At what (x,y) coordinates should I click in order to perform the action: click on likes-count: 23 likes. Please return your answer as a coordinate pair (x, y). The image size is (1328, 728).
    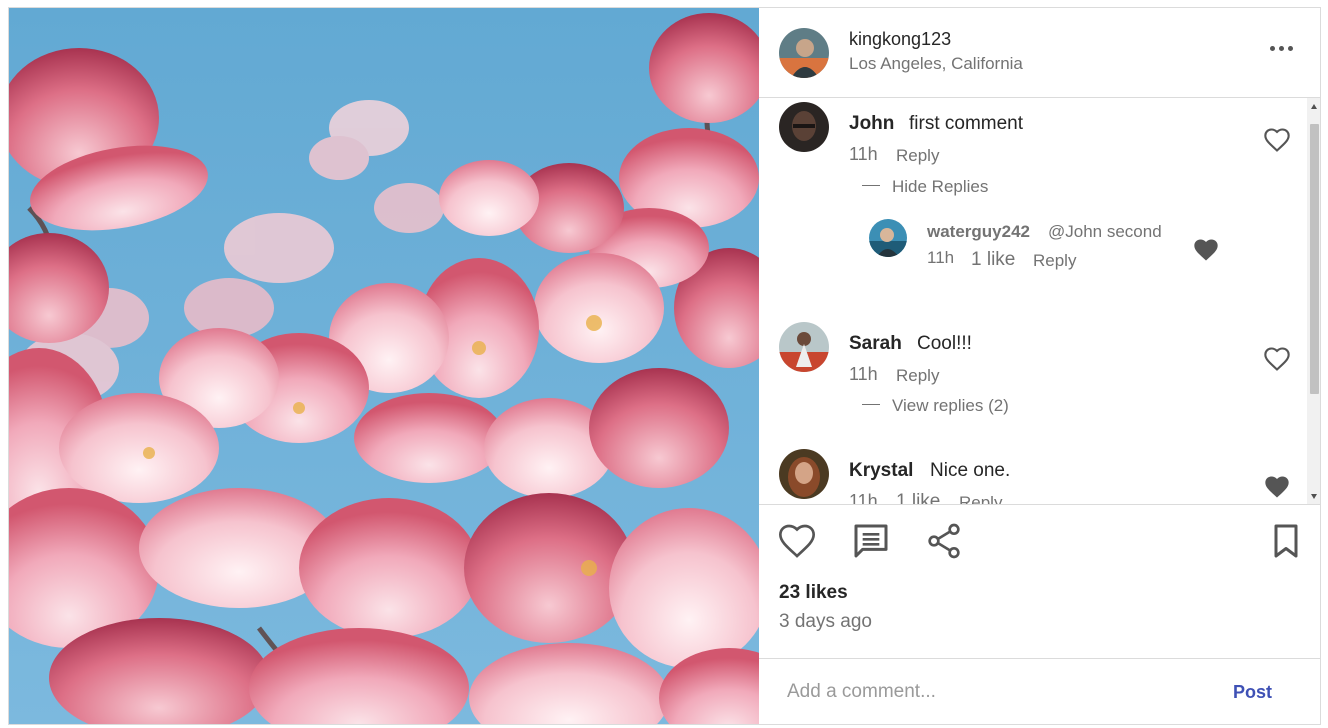
    Looking at the image, I should click on (813, 593).